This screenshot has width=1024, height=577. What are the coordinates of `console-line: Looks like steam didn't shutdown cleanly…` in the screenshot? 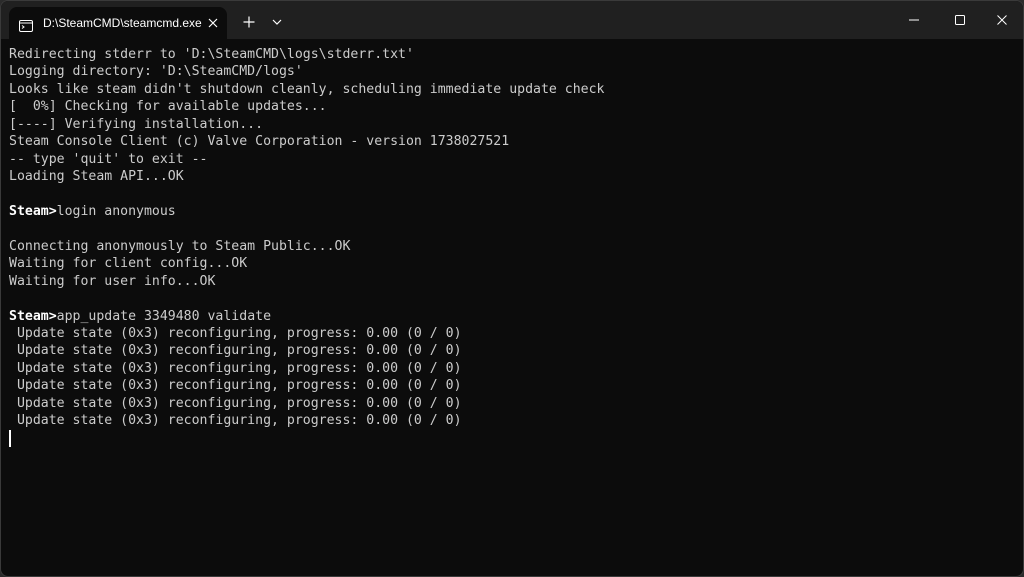 It's located at (307, 89).